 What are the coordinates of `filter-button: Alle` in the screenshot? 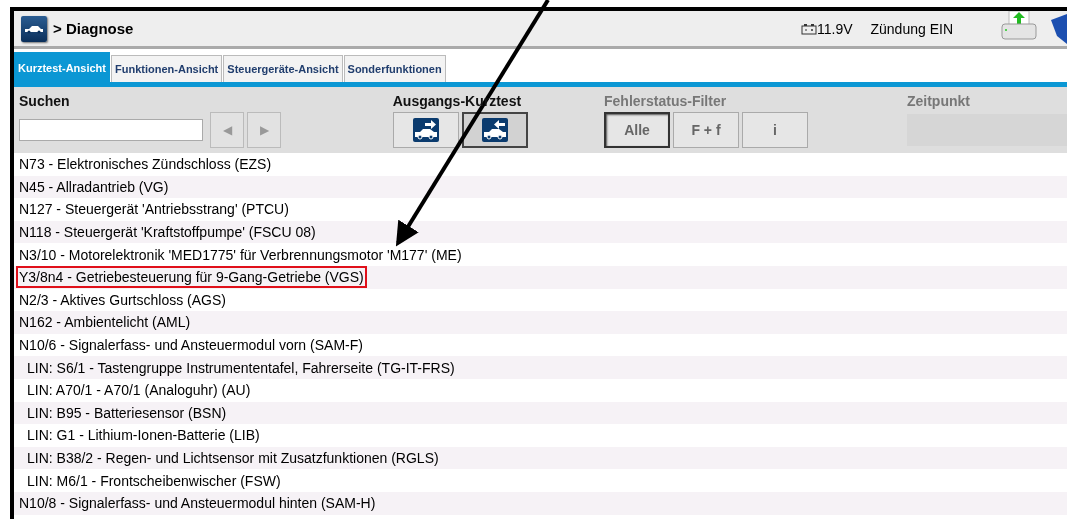 It's located at (637, 130).